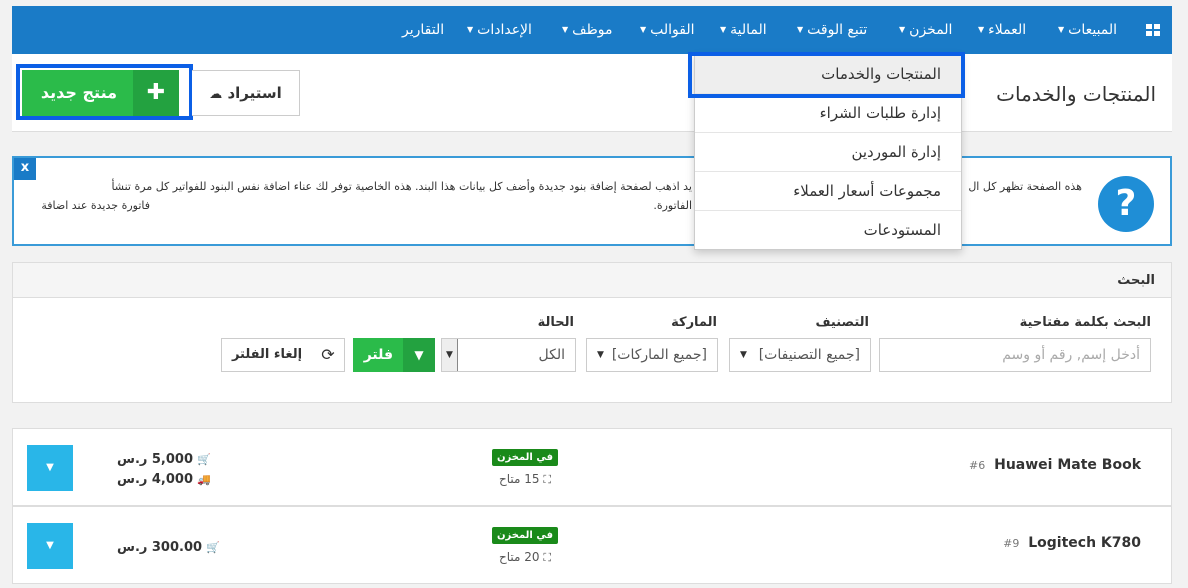 This screenshot has width=1188, height=588. Describe the element at coordinates (652, 355) in the screenshot. I see `brand-select: [جميع الماركات] ▼` at that location.